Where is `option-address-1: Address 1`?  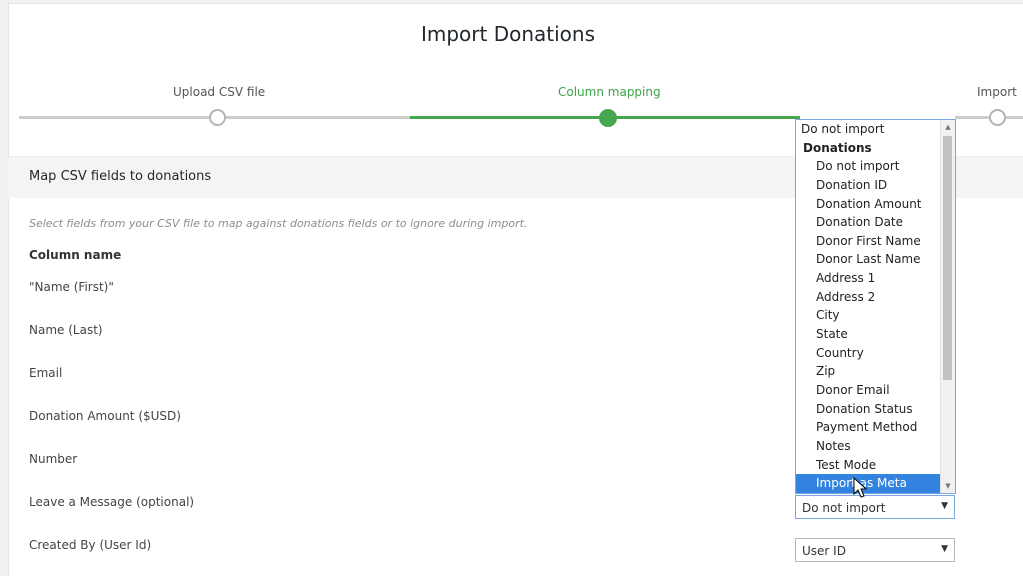
option-address-1: Address 1 is located at coordinates (868, 278).